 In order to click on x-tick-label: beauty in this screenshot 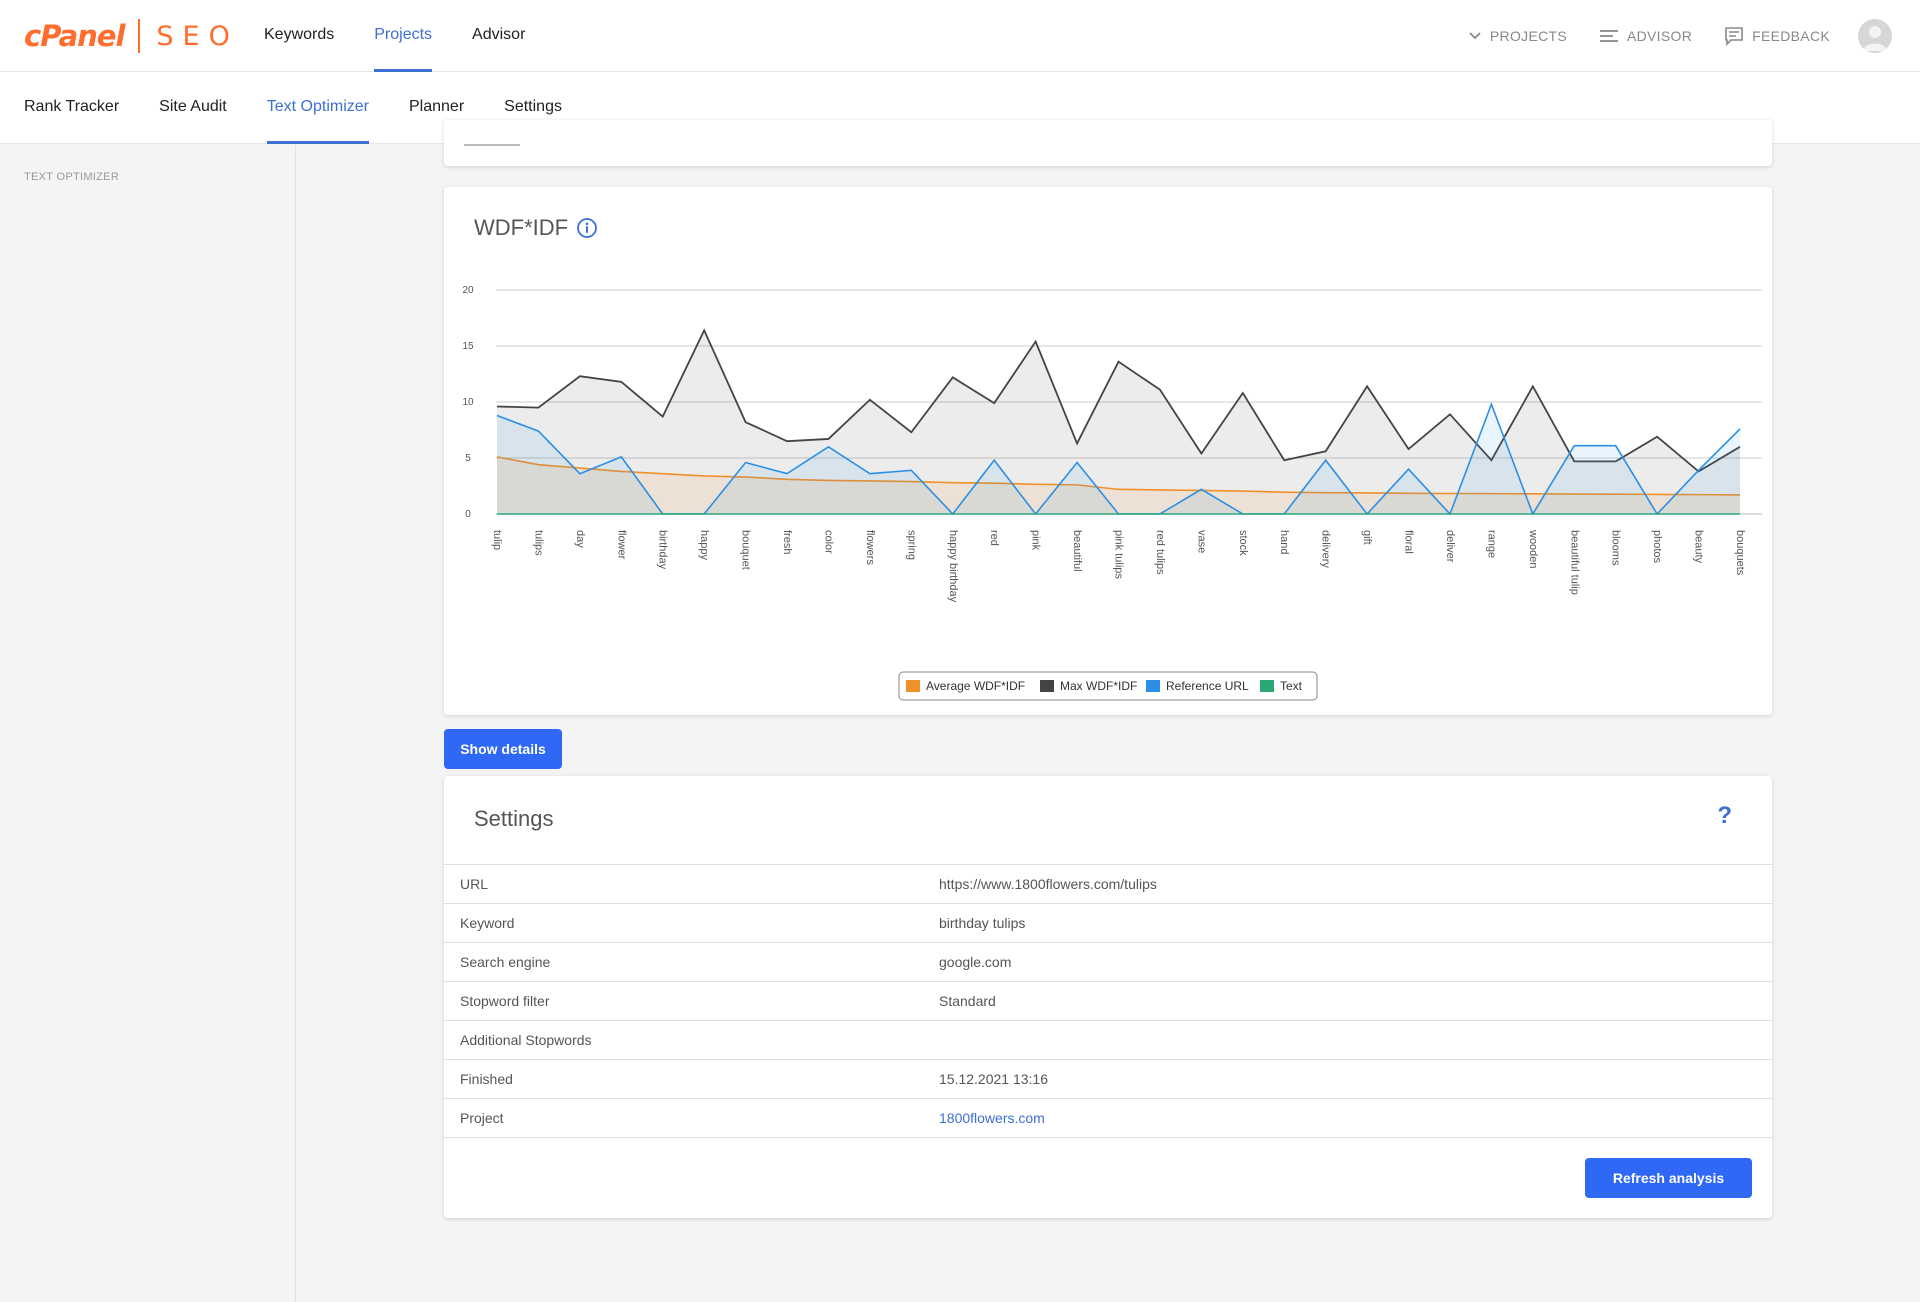, I will do `click(1699, 547)`.